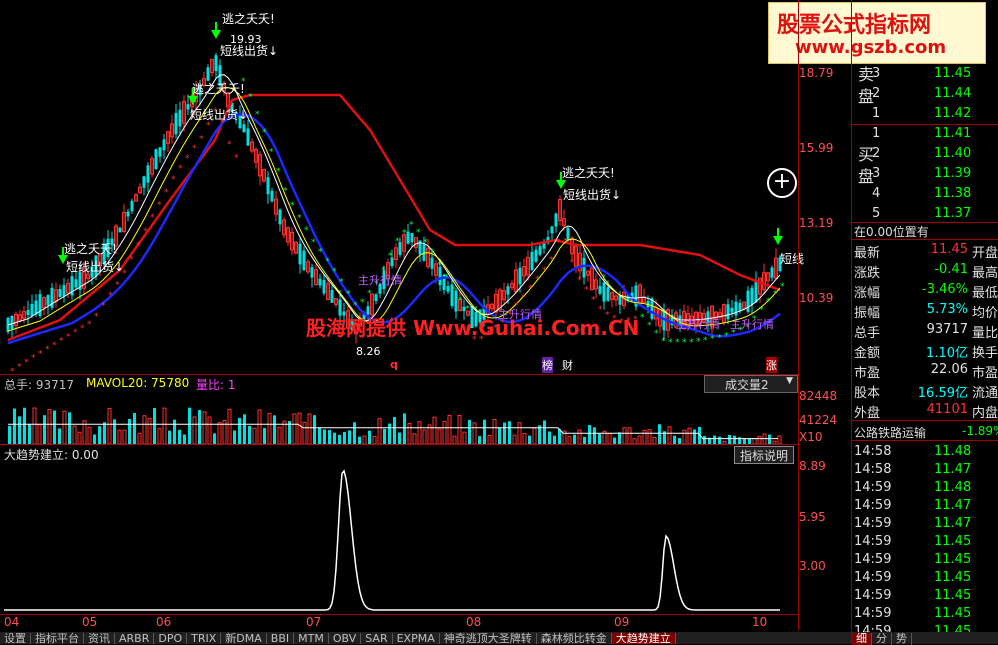 The width and height of the screenshot is (998, 645). What do you see at coordinates (547, 365) in the screenshot?
I see `mark-bang: 榜` at bounding box center [547, 365].